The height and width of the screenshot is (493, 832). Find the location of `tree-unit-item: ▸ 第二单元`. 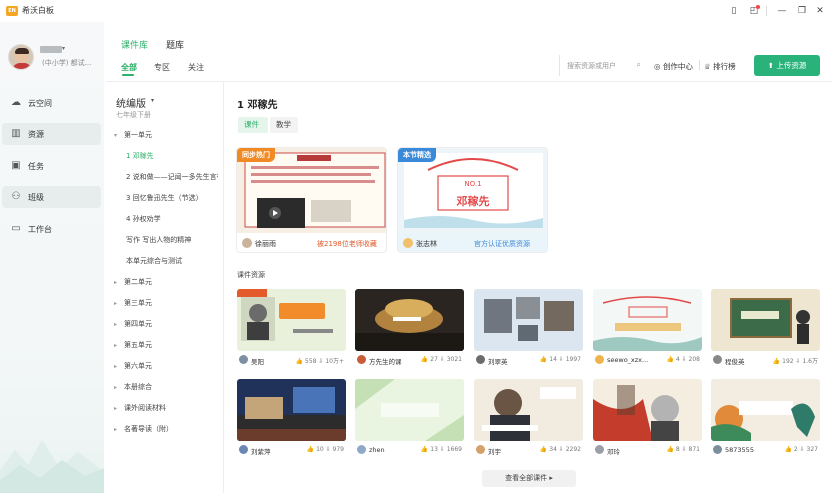

tree-unit-item: ▸ 第二单元 is located at coordinates (166, 286).